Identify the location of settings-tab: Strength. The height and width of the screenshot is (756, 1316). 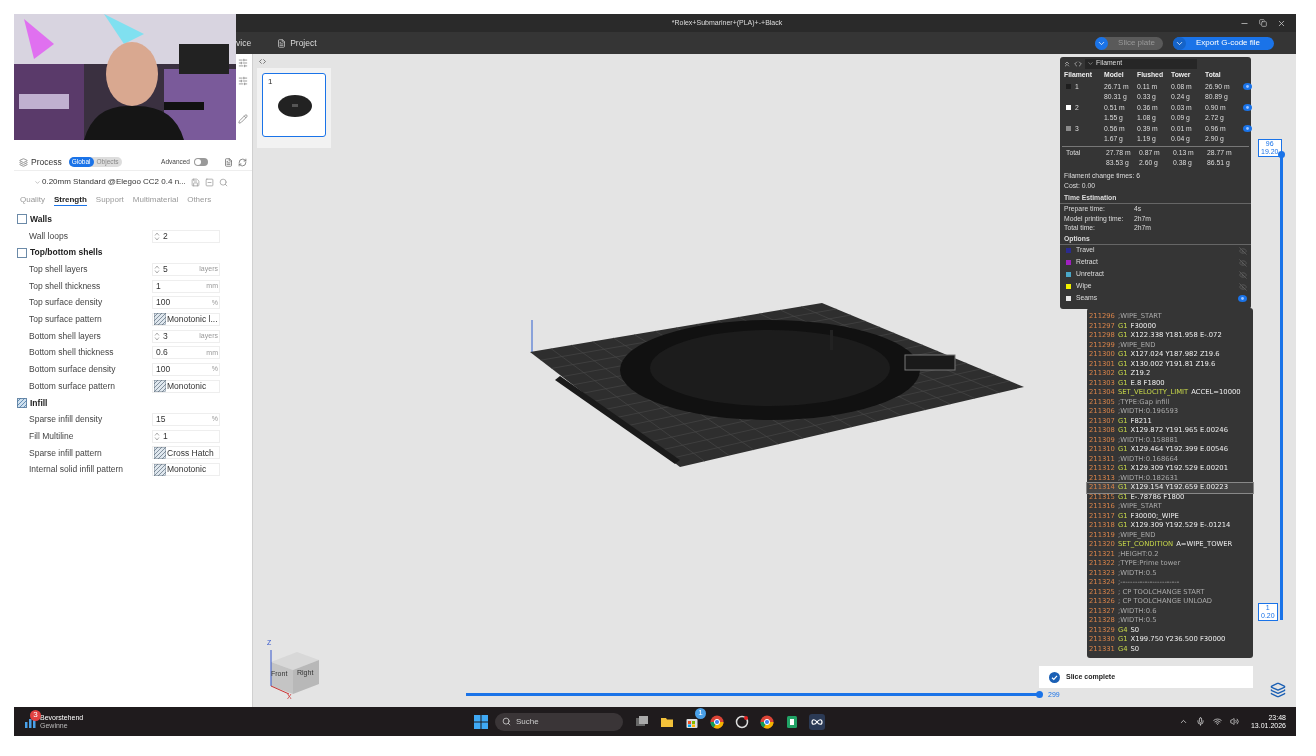
(70, 200).